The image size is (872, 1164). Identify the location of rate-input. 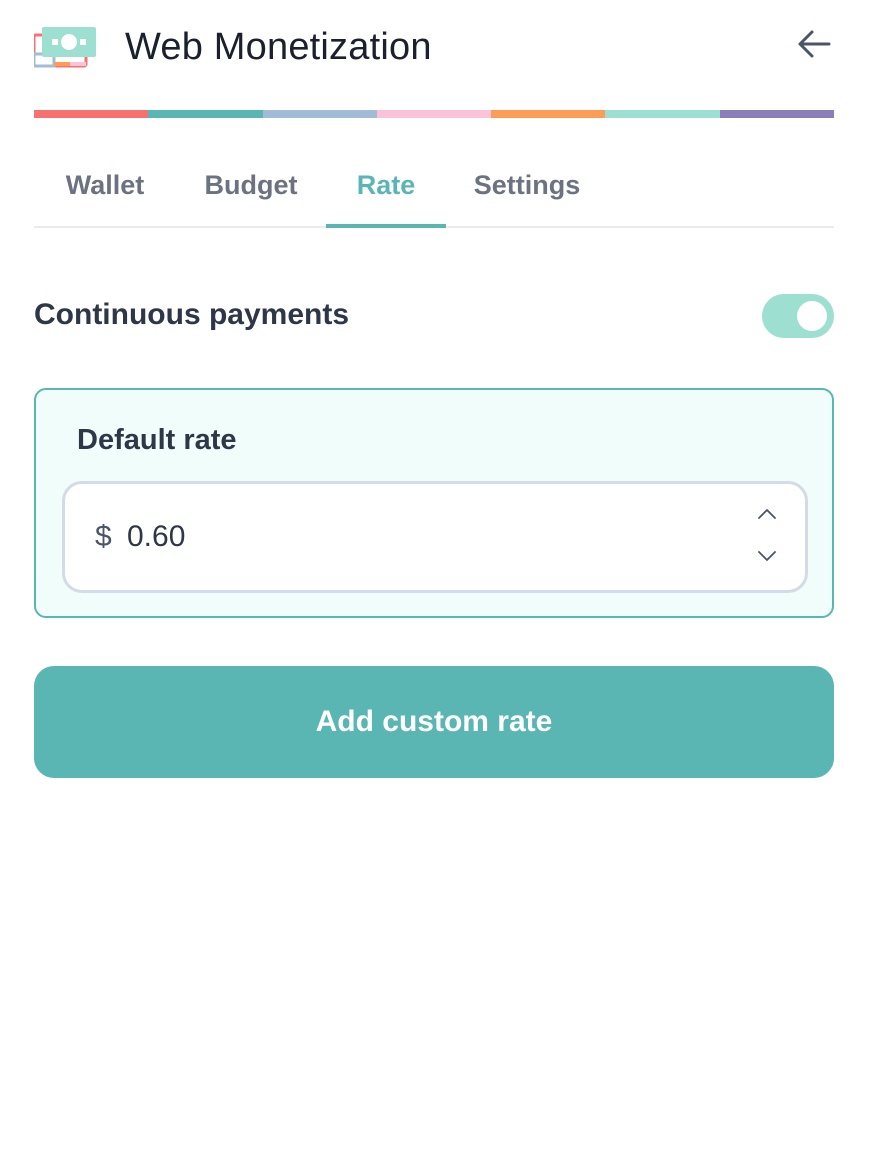
(427, 537).